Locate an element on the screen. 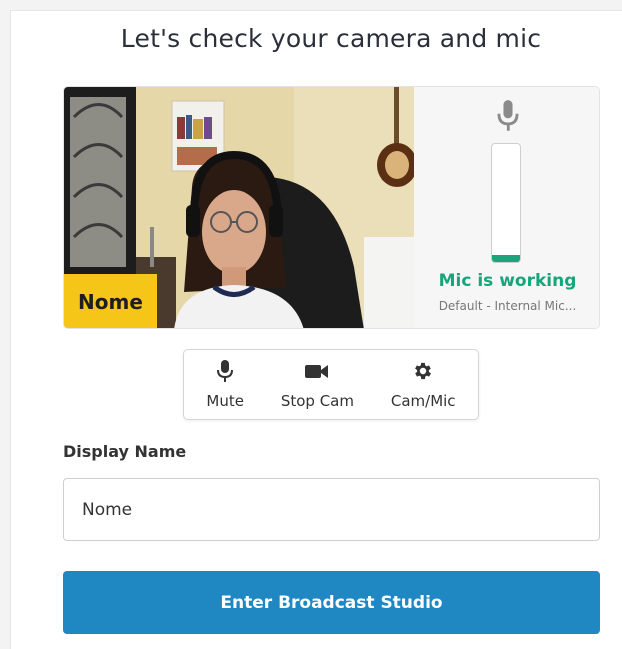 The height and width of the screenshot is (649, 622). display-name-label: Display Name is located at coordinates (125, 451).